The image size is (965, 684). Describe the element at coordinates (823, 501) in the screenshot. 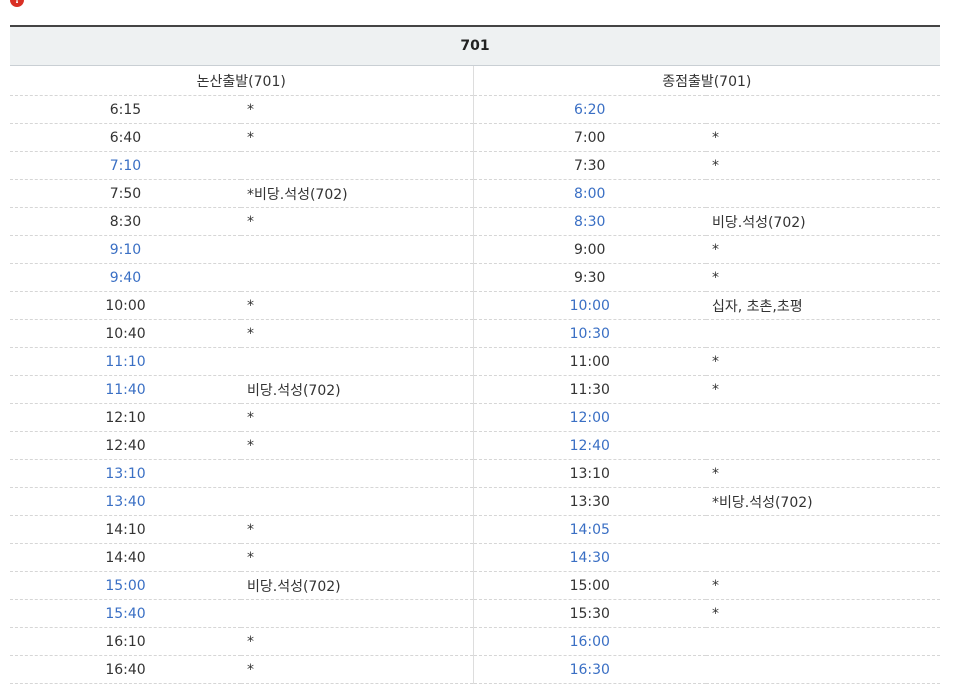

I see `right-route-note: *비당.석성(702)` at that location.